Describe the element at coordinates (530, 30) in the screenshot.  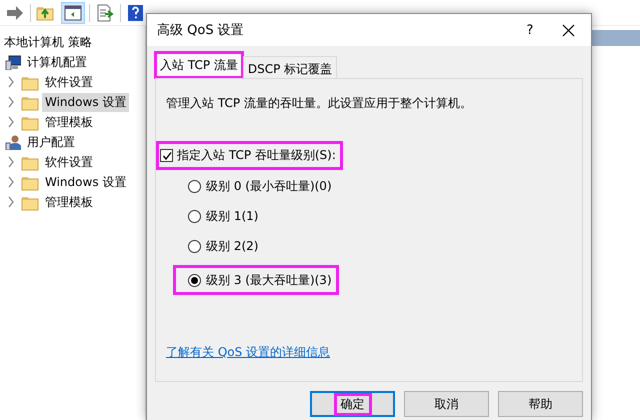
I see `help-button: ?` at that location.